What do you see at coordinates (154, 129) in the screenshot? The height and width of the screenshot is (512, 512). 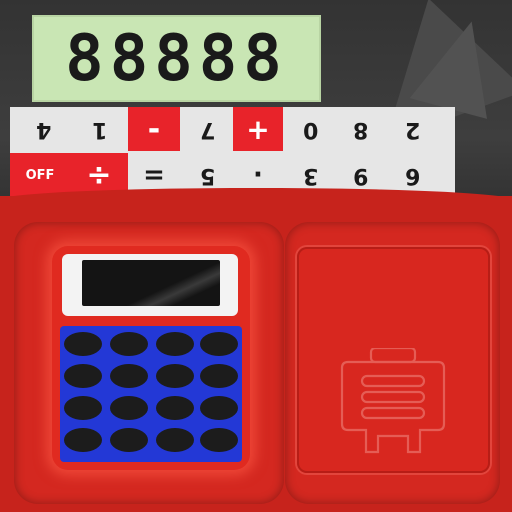 I see `key-minus: -` at bounding box center [154, 129].